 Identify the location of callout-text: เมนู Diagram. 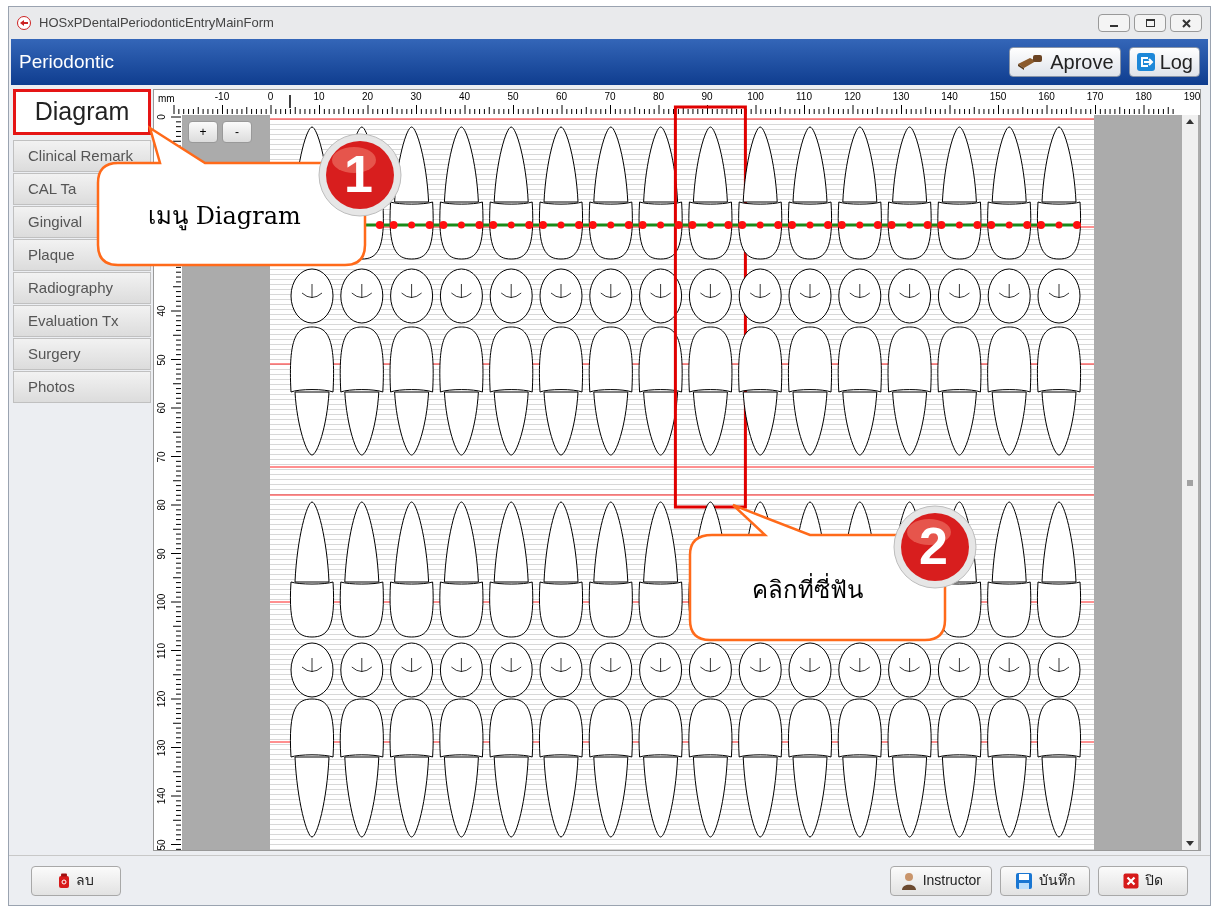
(224, 217).